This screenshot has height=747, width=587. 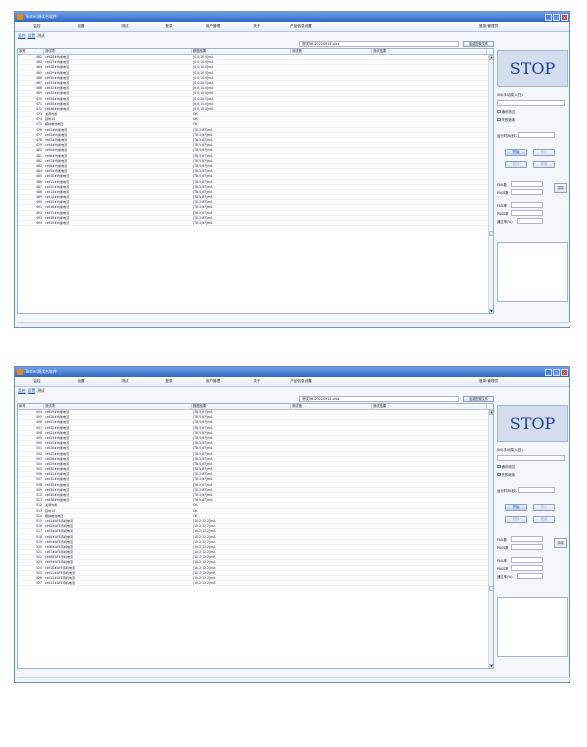 What do you see at coordinates (39, 578) in the screenshot?
I see `row-index-cell: 526` at bounding box center [39, 578].